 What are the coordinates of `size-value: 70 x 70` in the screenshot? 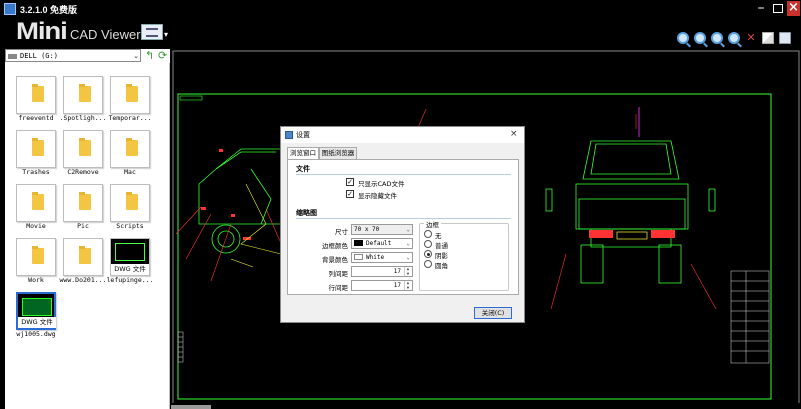 It's located at (367, 229).